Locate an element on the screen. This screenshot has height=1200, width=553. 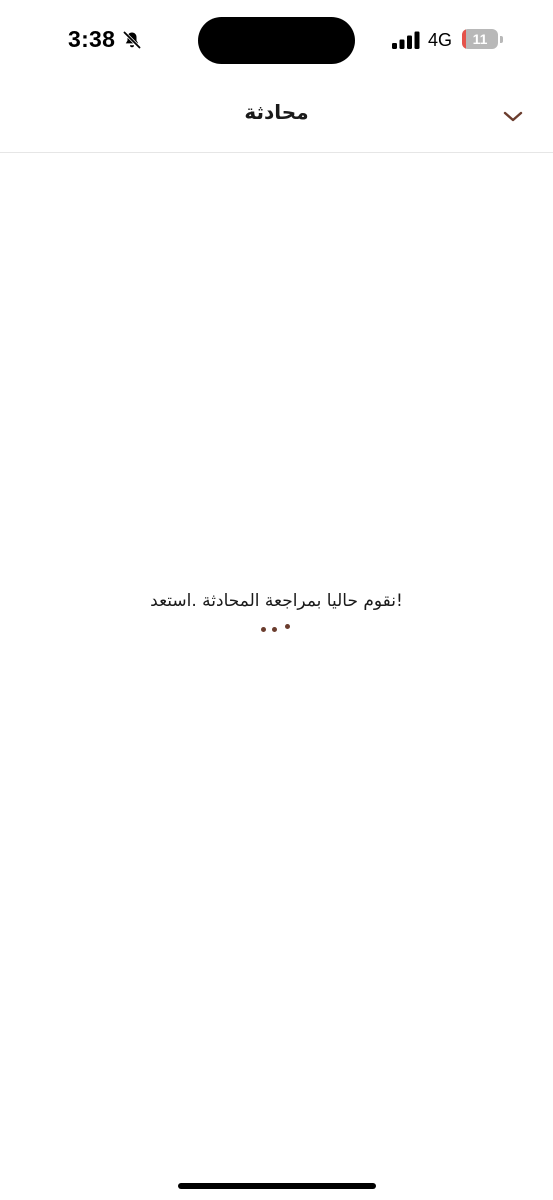
chat-header: محادثة is located at coordinates (276, 117).